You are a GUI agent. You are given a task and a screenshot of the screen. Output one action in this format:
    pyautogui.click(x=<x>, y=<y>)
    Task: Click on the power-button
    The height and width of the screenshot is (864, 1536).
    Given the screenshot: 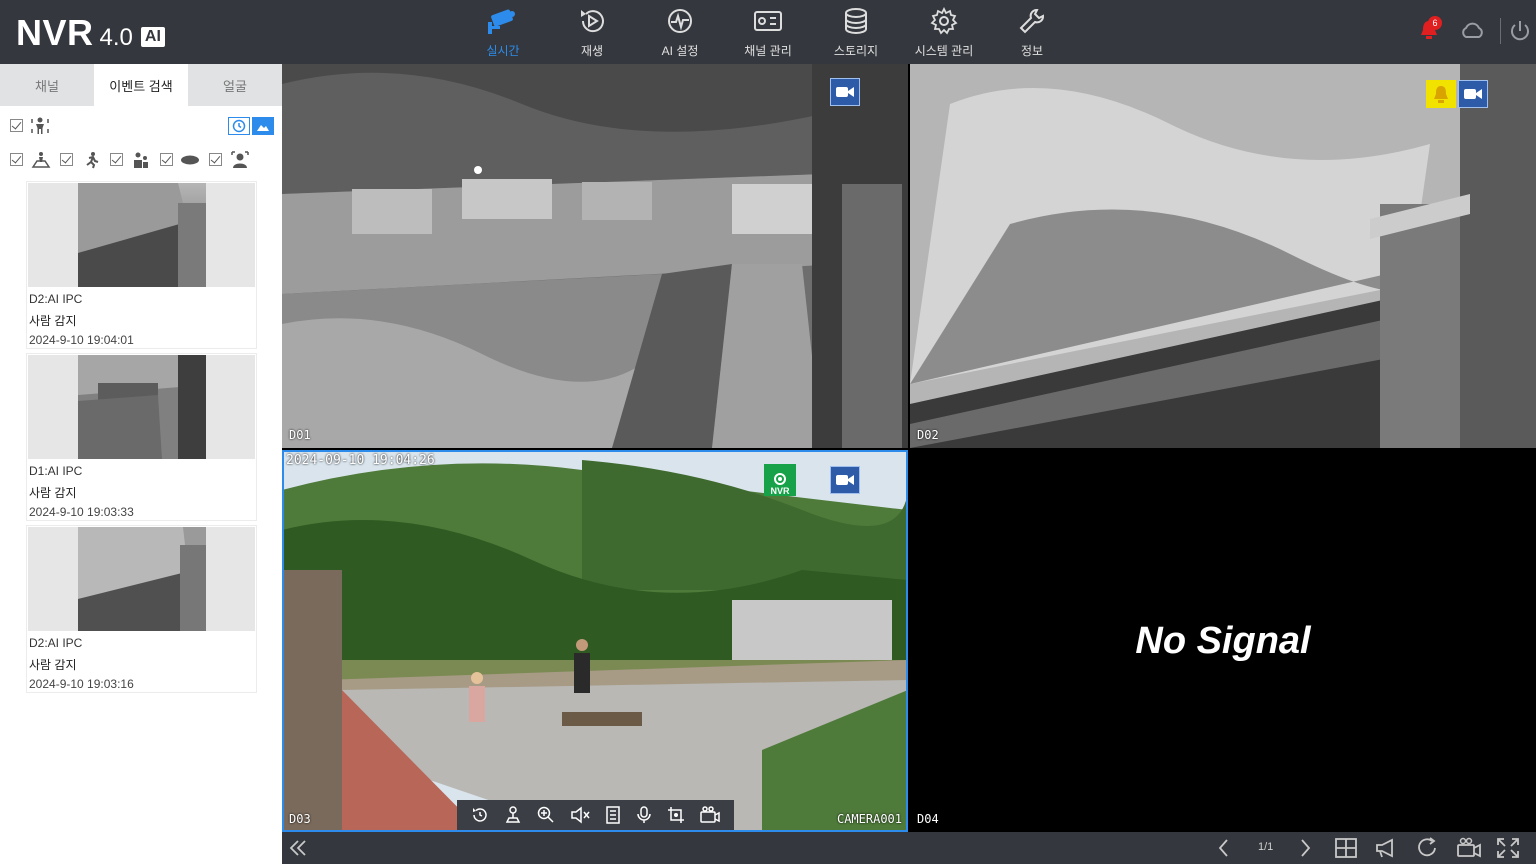 What is the action you would take?
    pyautogui.click(x=1520, y=33)
    